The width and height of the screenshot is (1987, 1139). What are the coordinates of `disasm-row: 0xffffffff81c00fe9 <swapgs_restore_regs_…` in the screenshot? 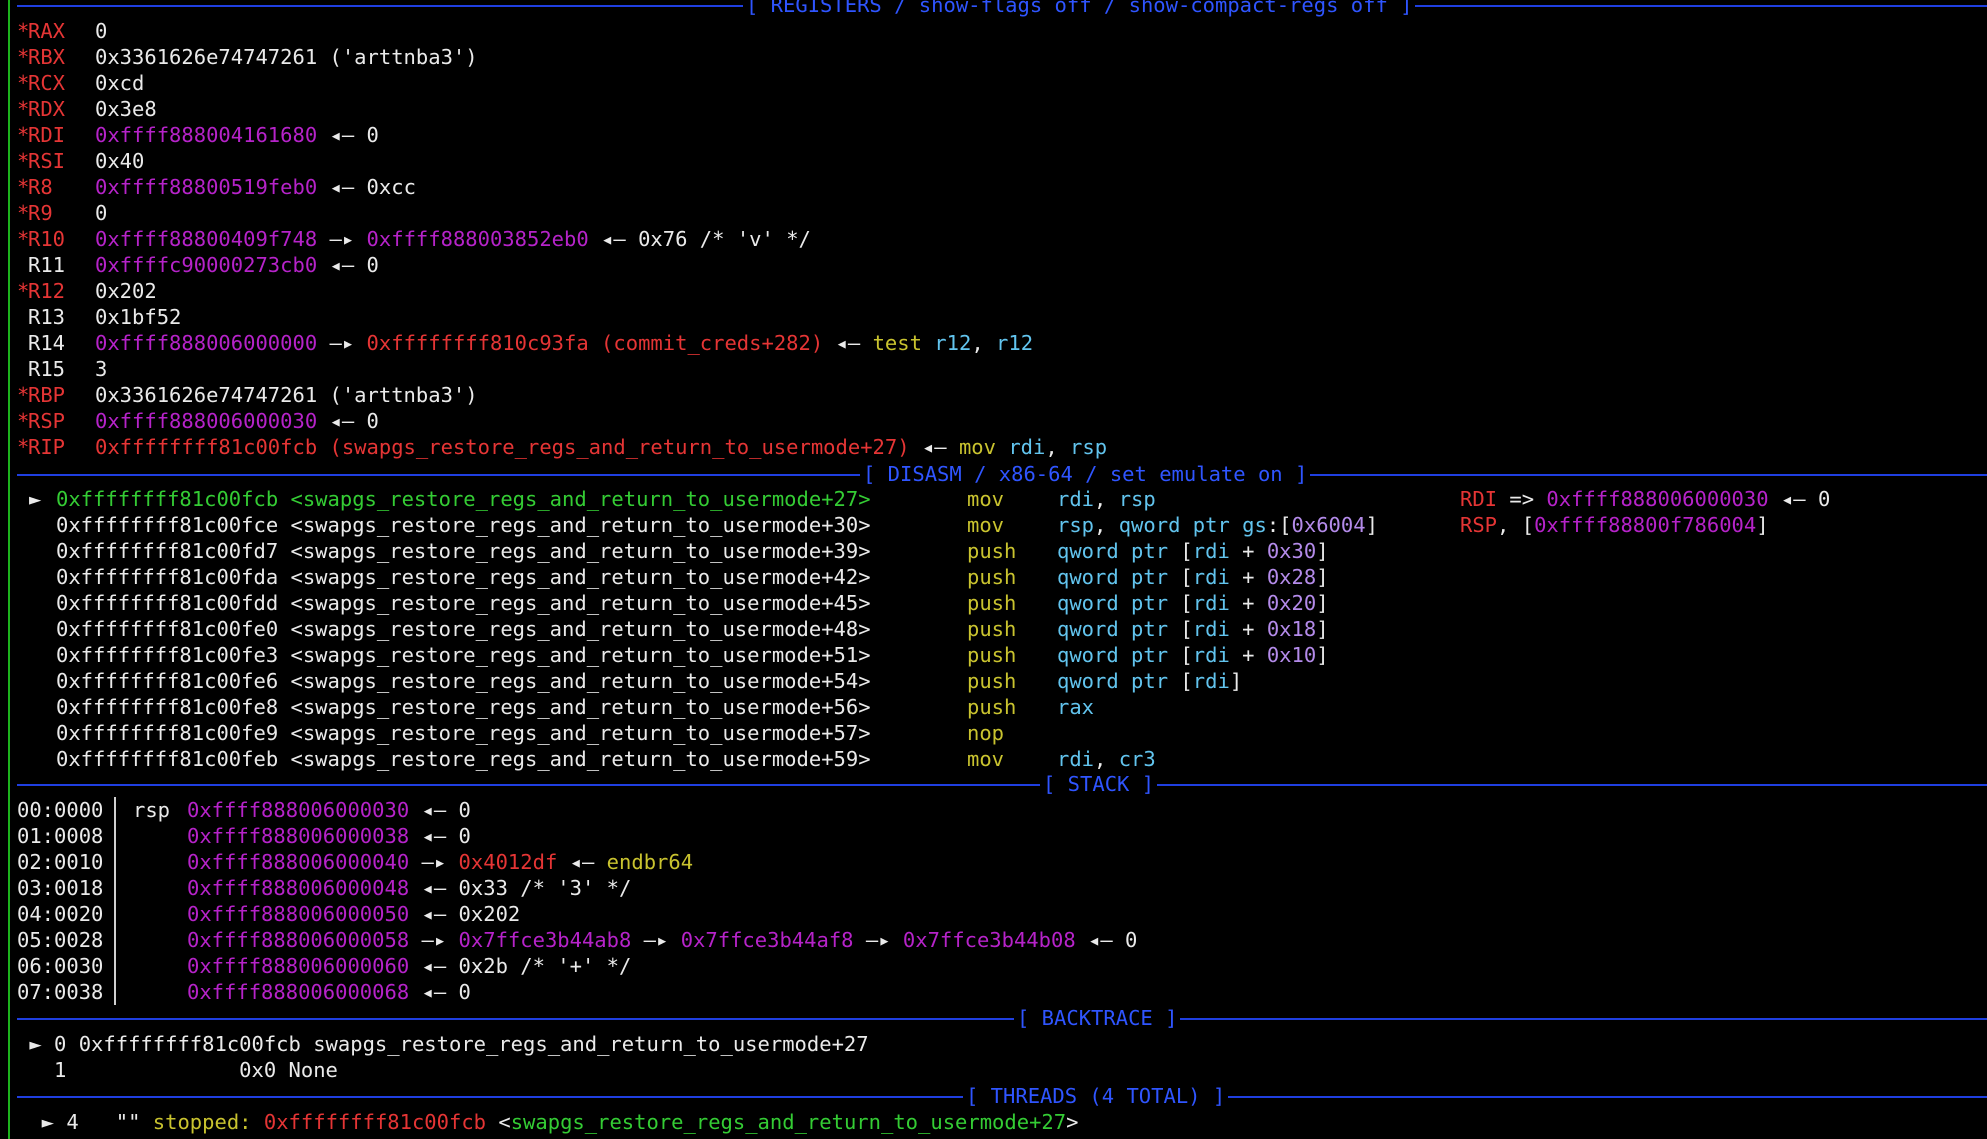 It's located at (1002, 733).